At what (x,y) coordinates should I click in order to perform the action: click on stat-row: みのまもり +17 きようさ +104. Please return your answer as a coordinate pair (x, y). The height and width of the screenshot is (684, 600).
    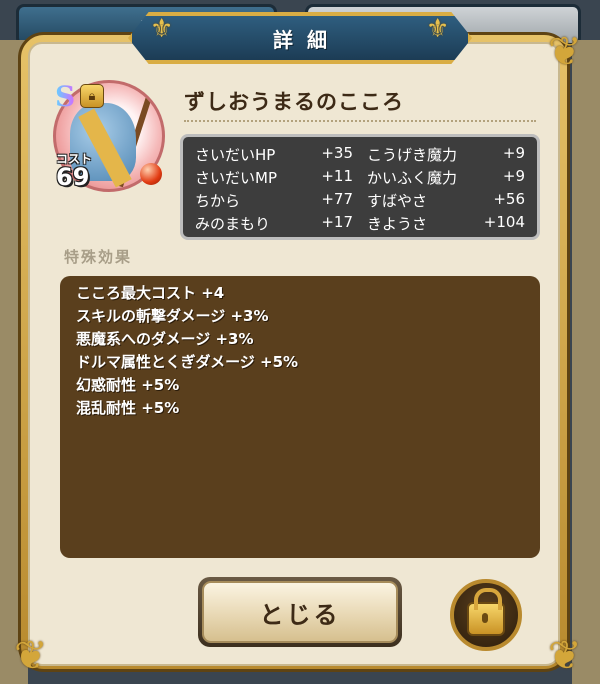
    Looking at the image, I should click on (360, 223).